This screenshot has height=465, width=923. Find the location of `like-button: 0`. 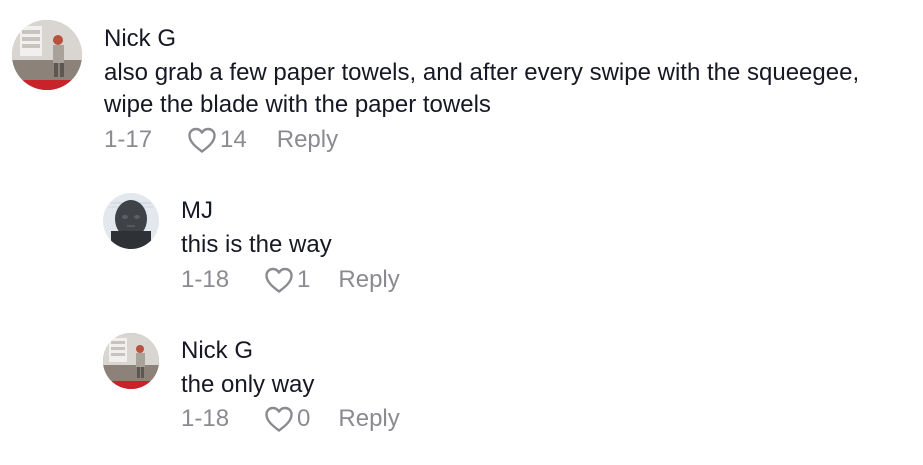

like-button: 0 is located at coordinates (286, 419).